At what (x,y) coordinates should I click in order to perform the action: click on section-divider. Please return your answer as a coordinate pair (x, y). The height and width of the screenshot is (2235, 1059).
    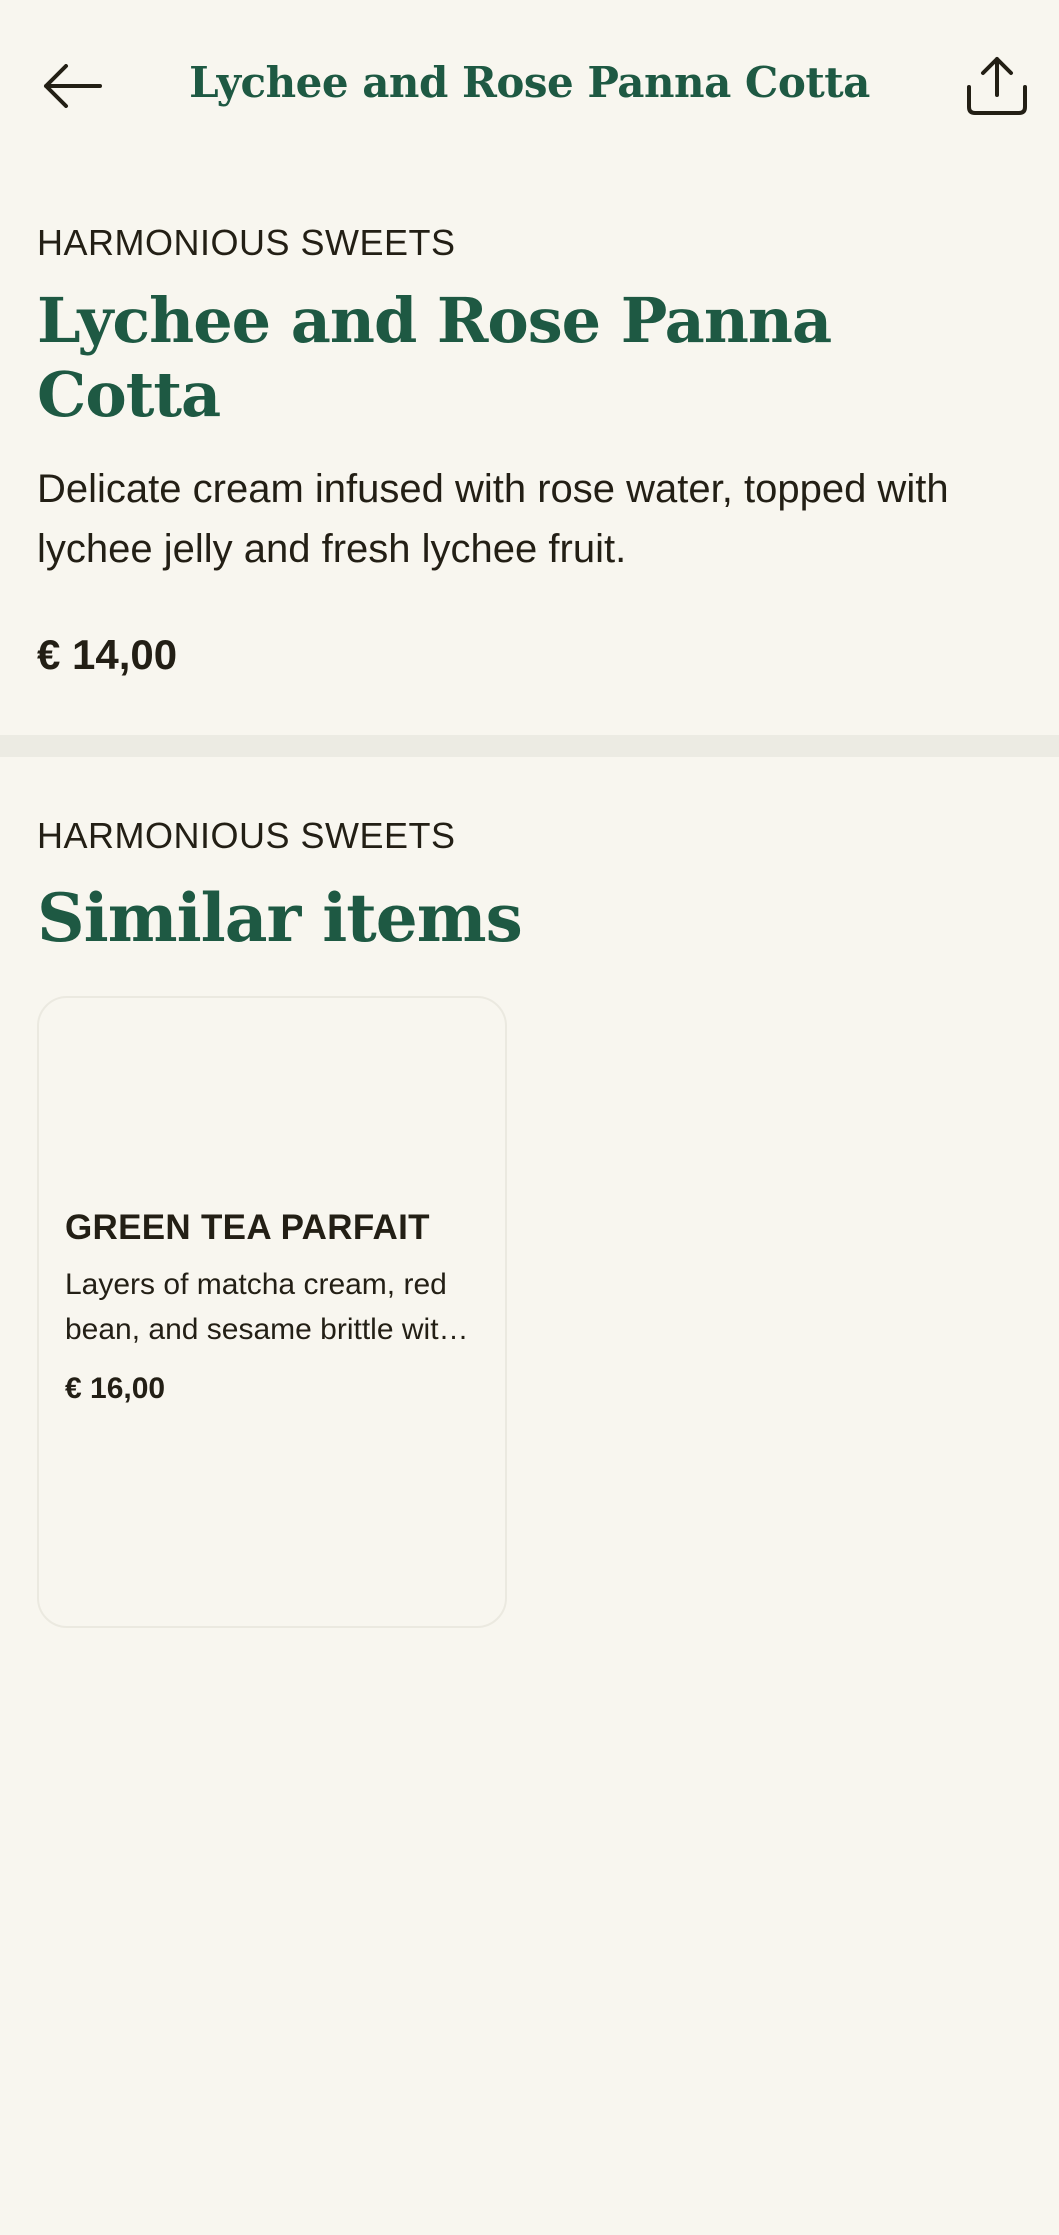
    Looking at the image, I should click on (529, 745).